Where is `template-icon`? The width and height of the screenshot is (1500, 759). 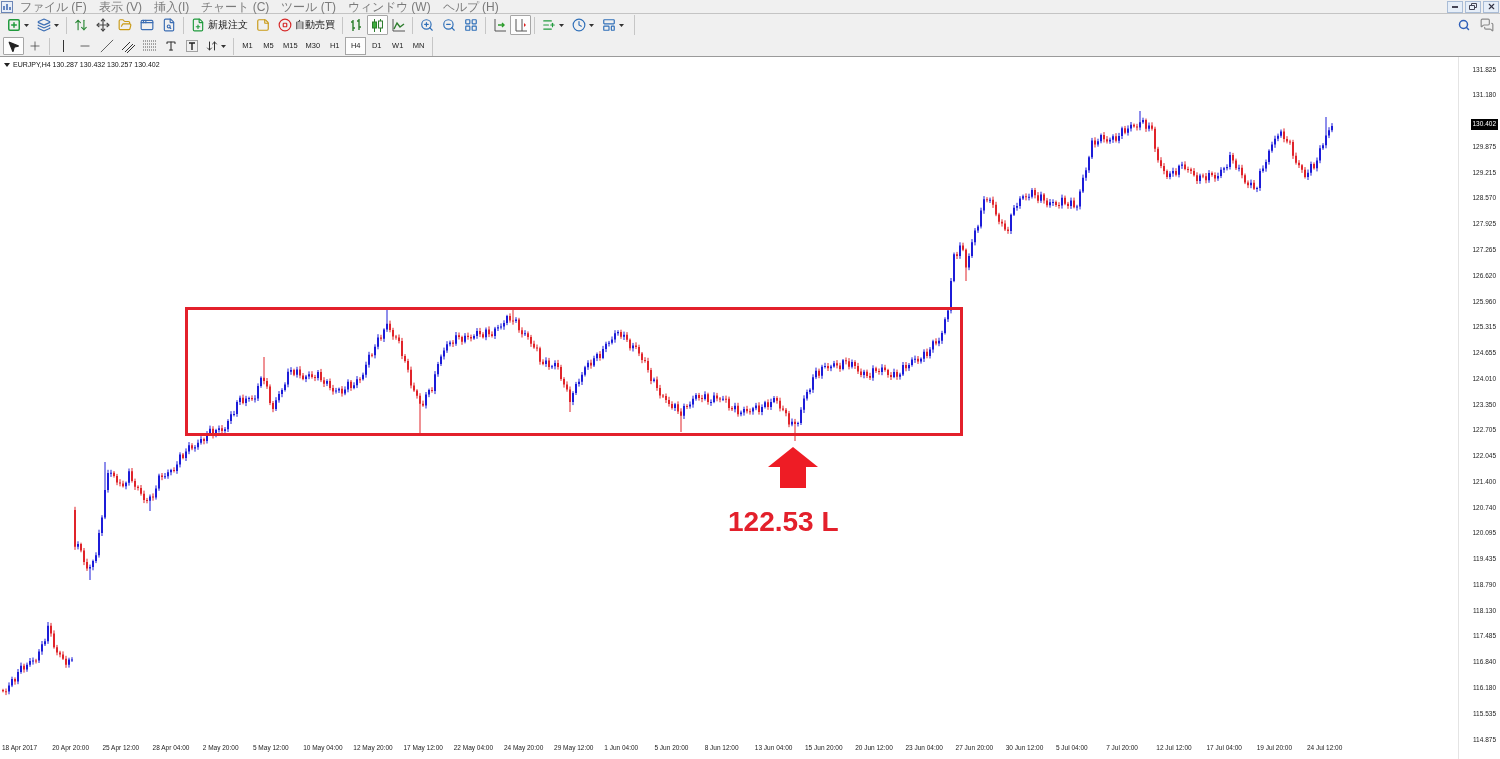
template-icon is located at coordinates (609, 25).